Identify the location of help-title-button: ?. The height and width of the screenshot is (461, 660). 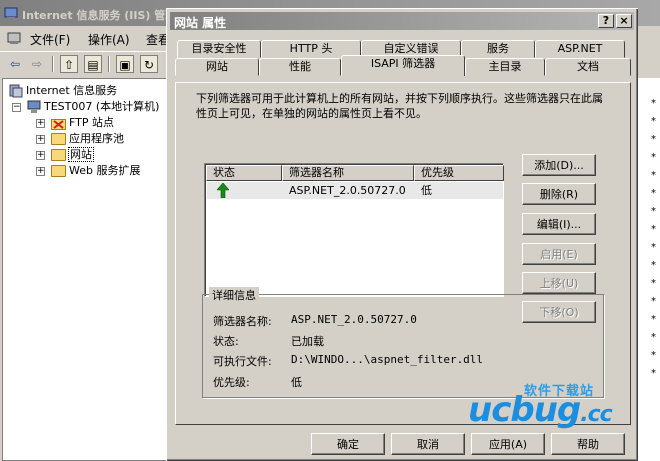
(606, 21).